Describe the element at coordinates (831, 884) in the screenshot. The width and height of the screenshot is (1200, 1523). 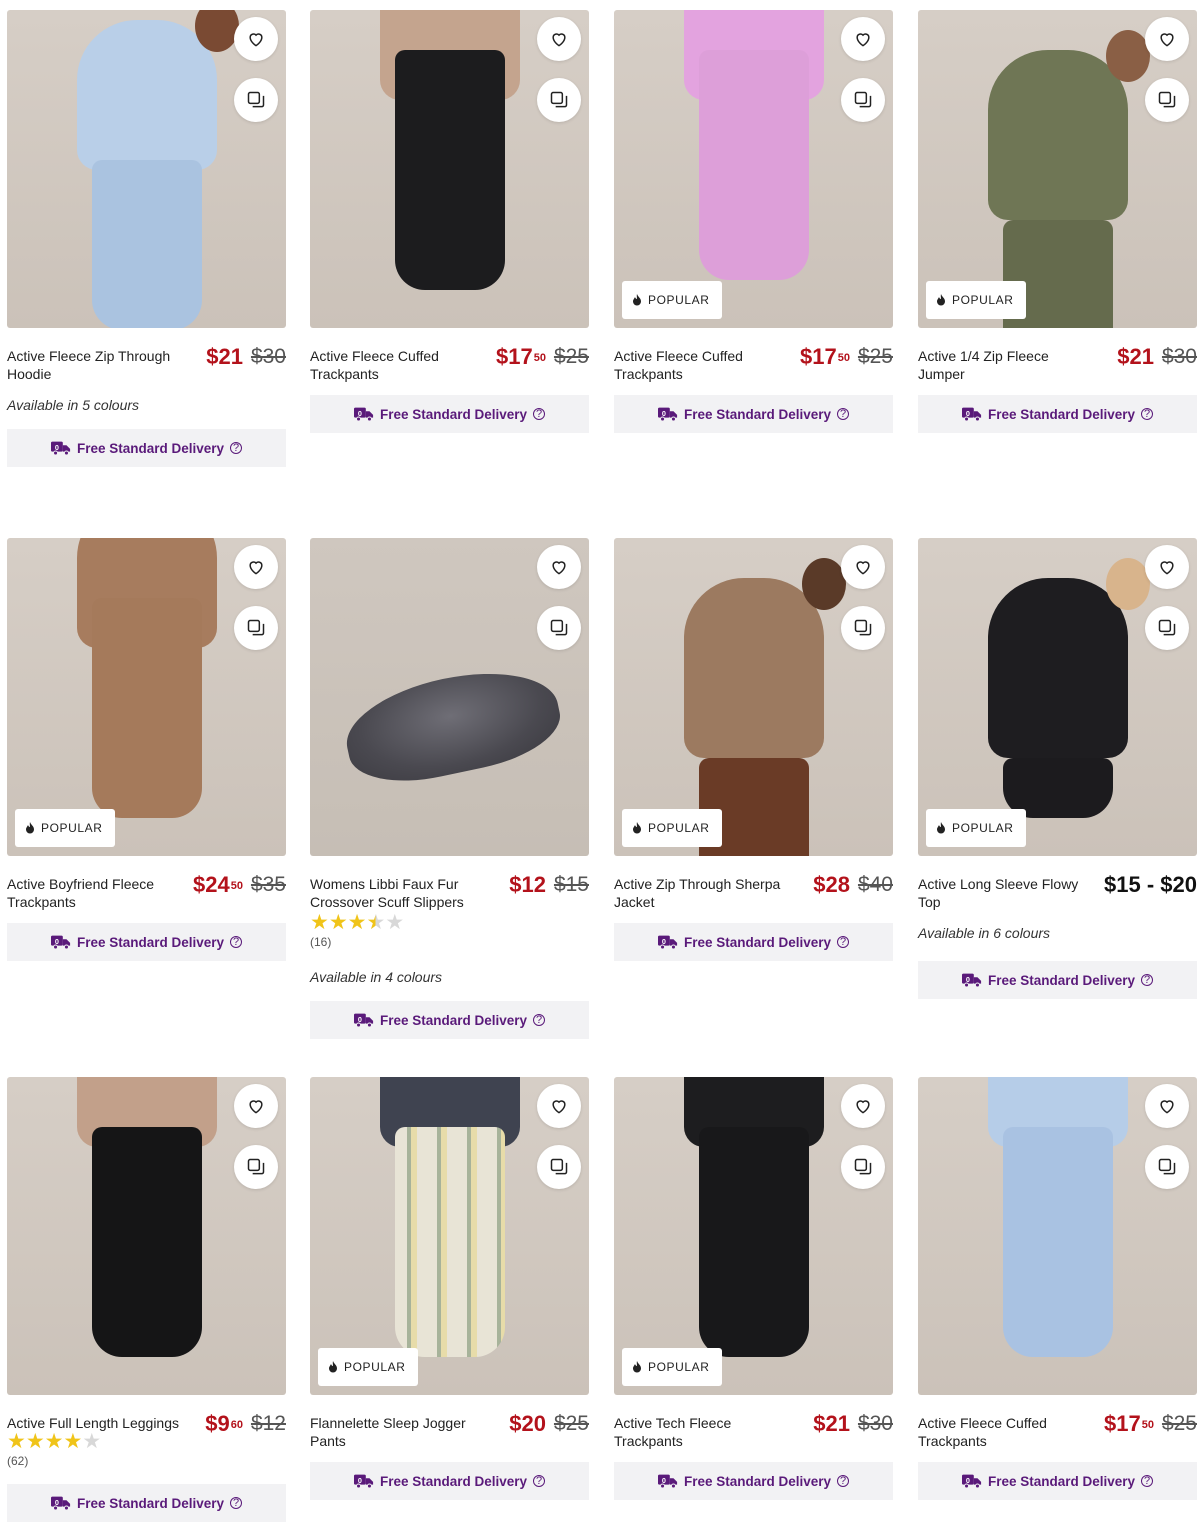
I see `sale-price: $28` at that location.